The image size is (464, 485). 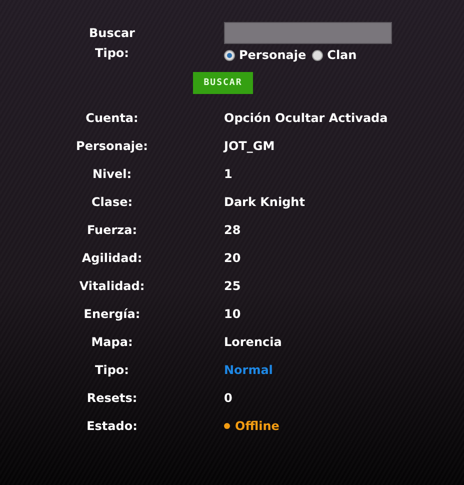 I want to click on stat-value: Lorencia, so click(x=253, y=342).